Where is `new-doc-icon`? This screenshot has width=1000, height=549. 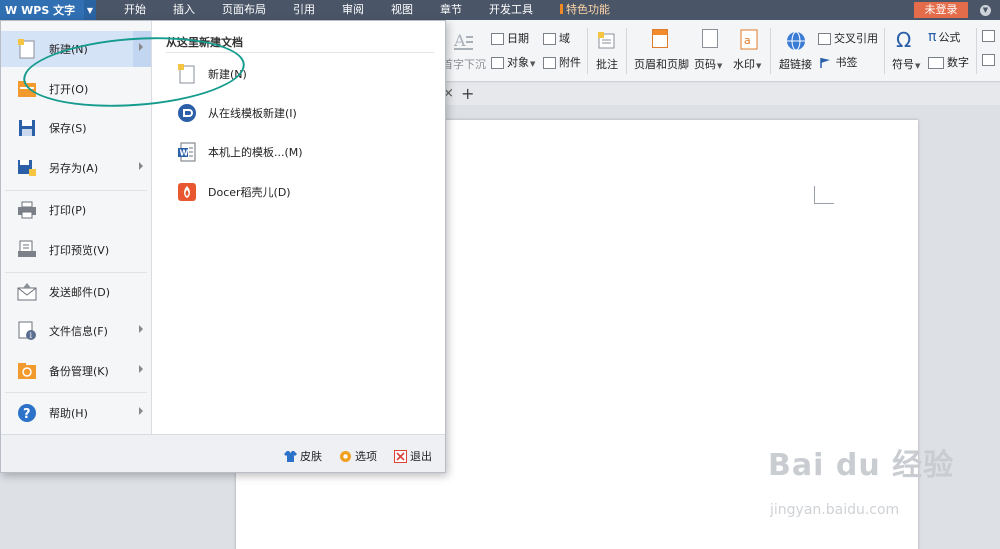
new-doc-icon is located at coordinates (27, 49).